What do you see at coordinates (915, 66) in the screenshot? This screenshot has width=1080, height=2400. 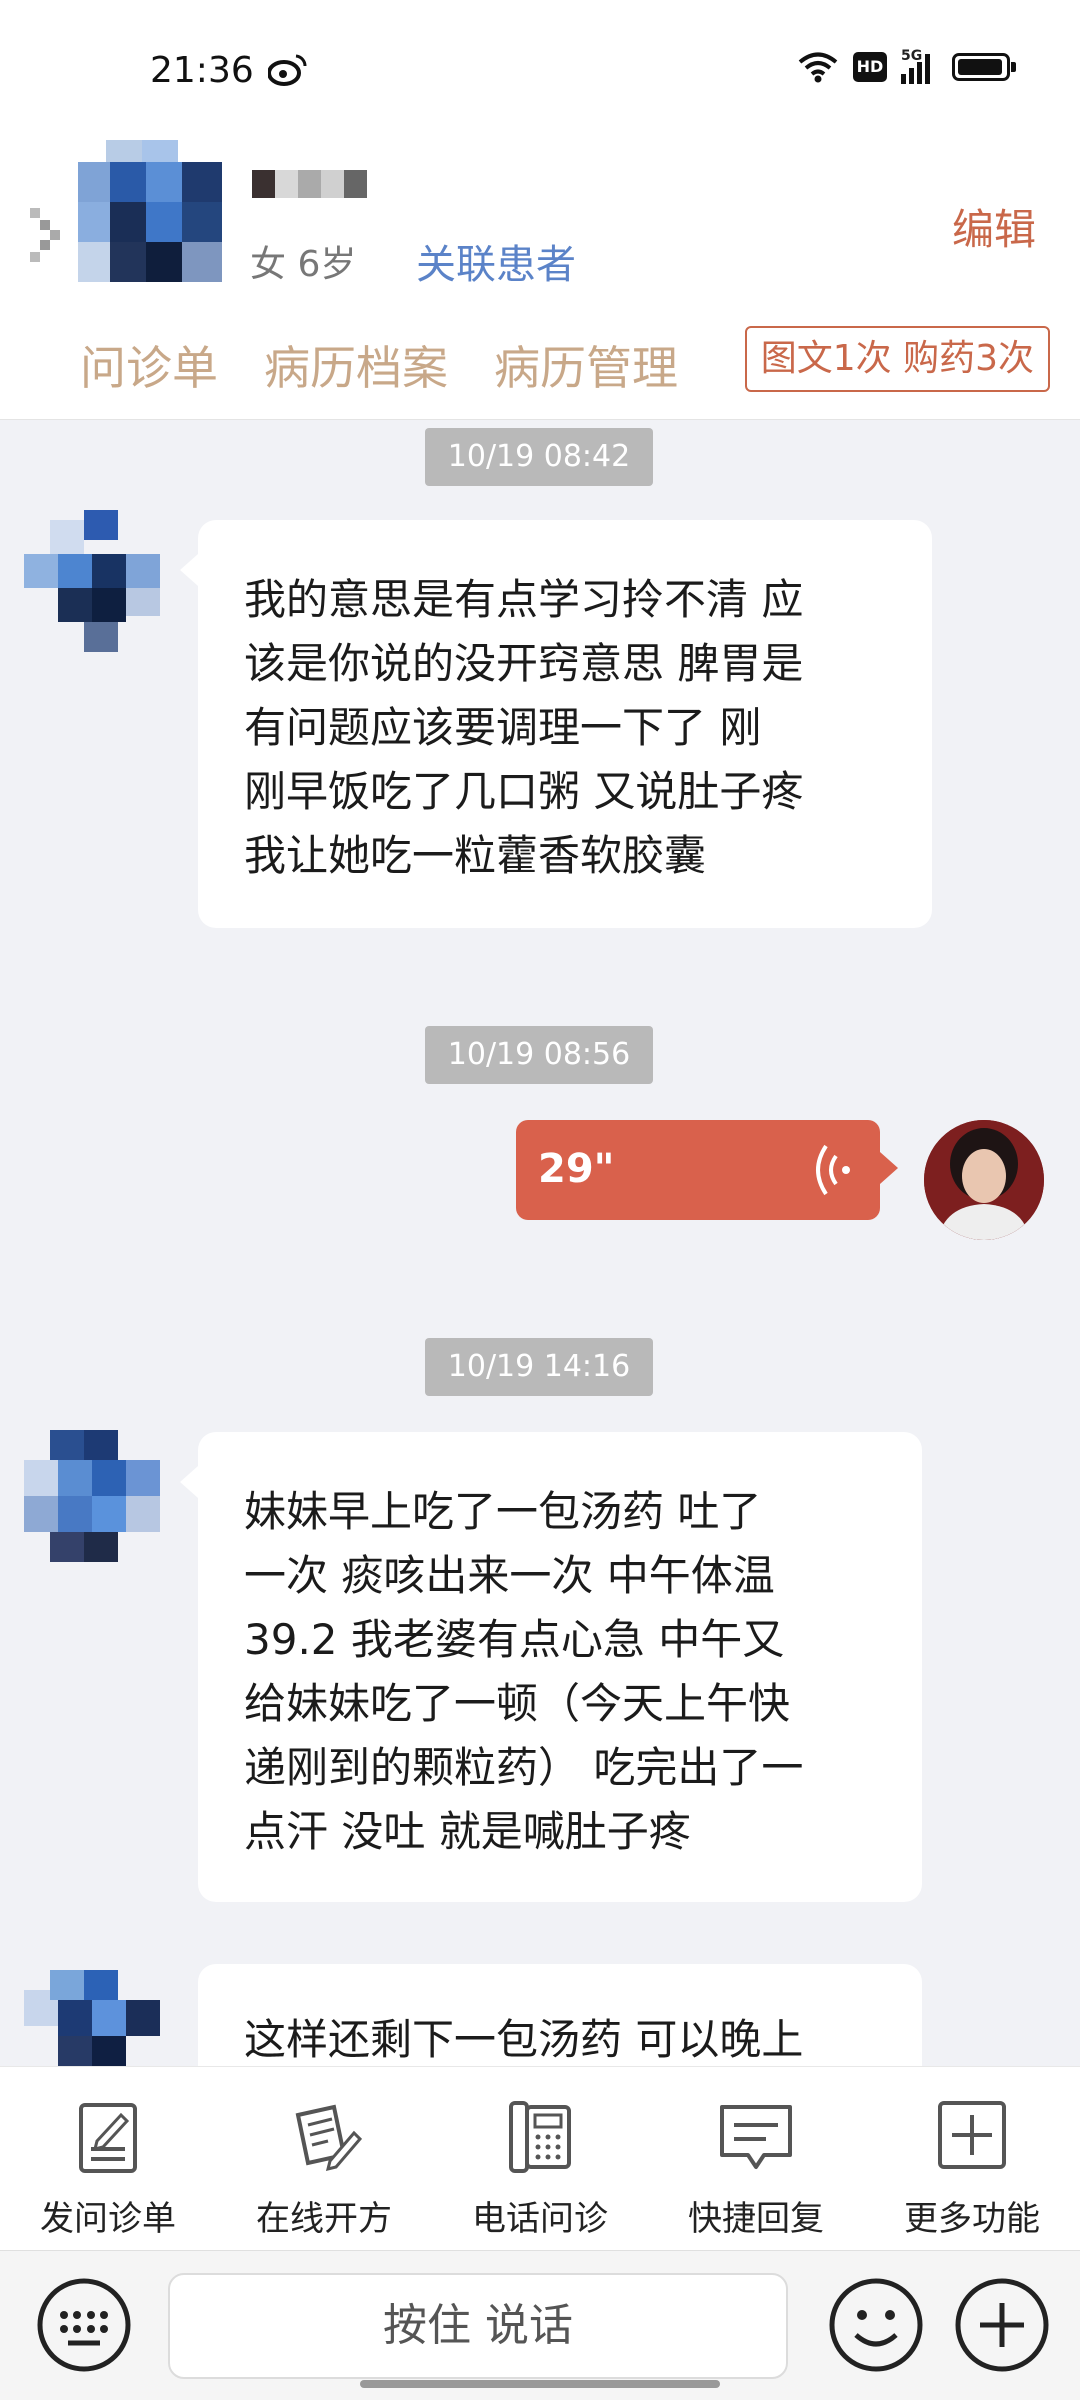 I see `5g-signal-icon: 5G` at bounding box center [915, 66].